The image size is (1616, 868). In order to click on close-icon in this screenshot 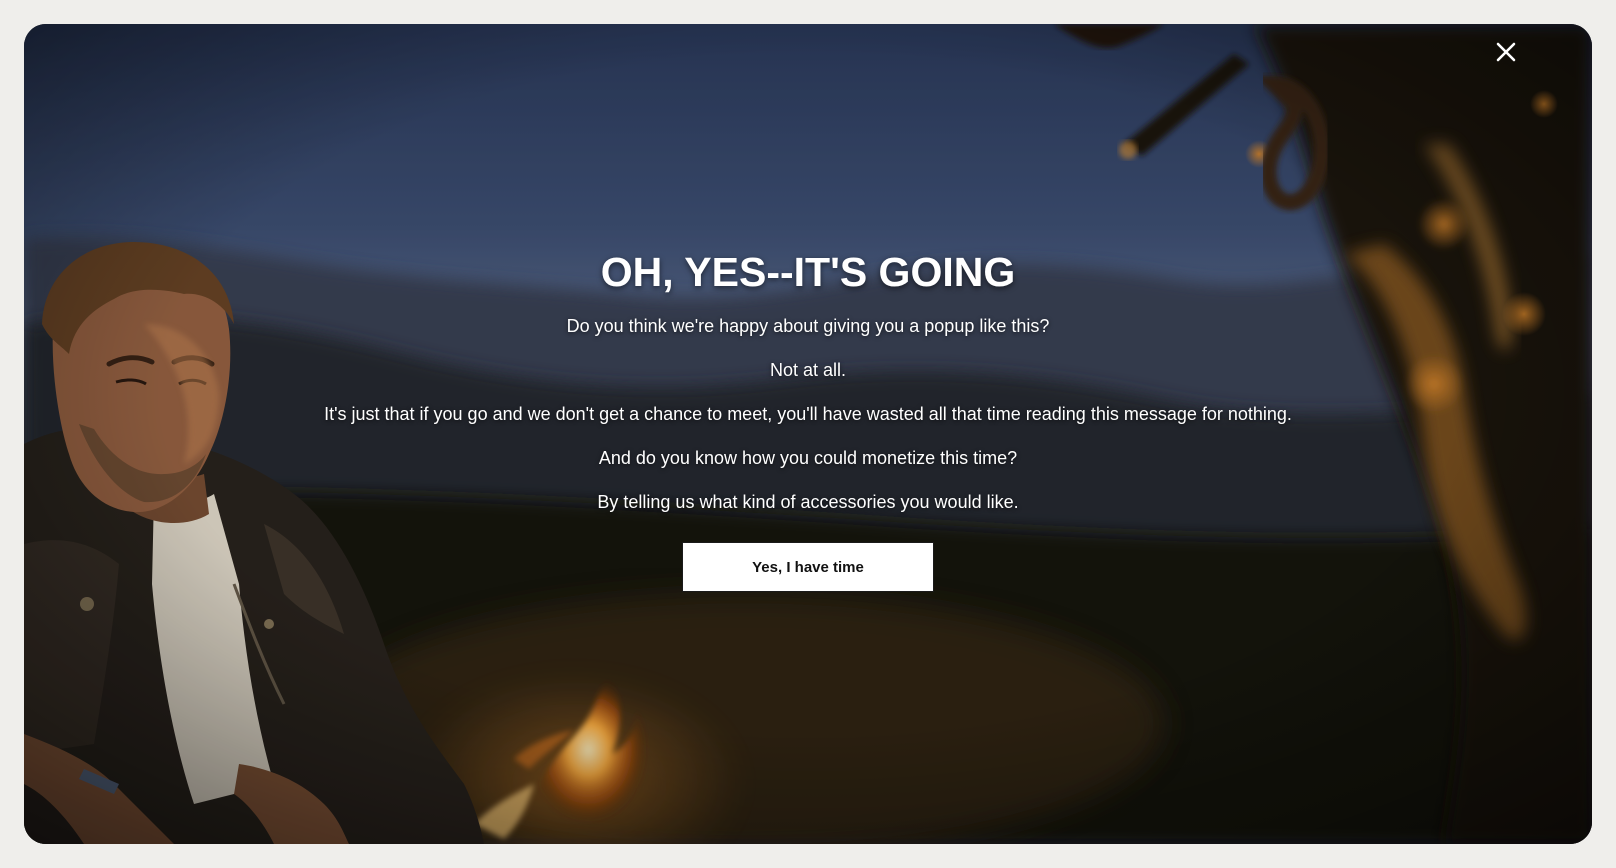, I will do `click(1506, 52)`.